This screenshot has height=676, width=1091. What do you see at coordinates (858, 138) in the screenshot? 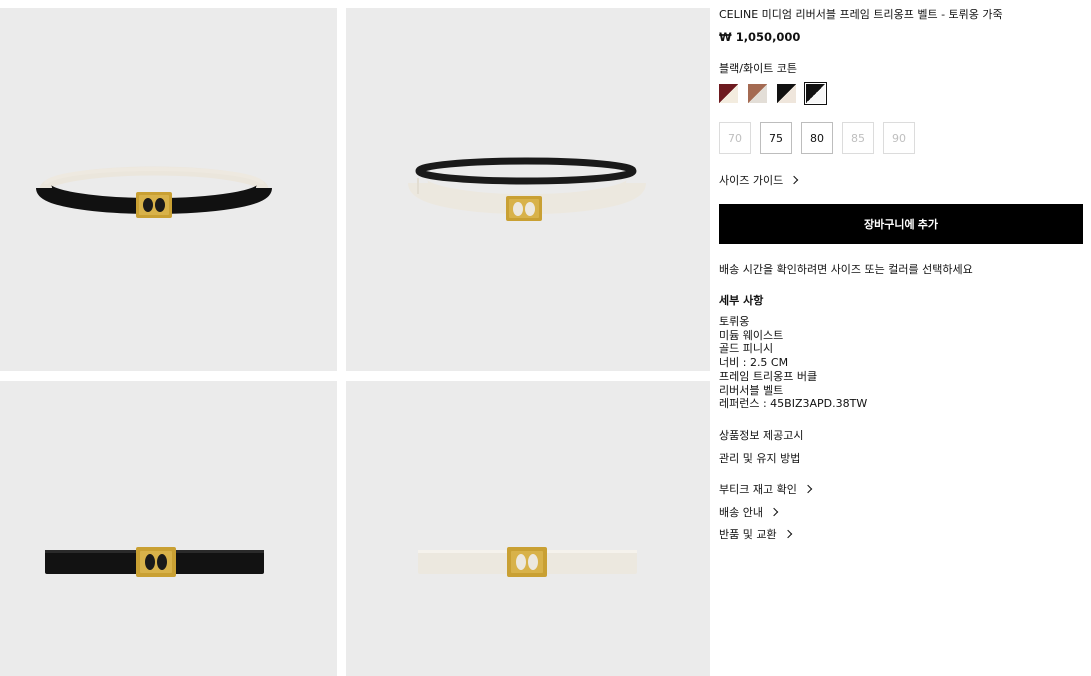
I see `size-option-85: 85` at bounding box center [858, 138].